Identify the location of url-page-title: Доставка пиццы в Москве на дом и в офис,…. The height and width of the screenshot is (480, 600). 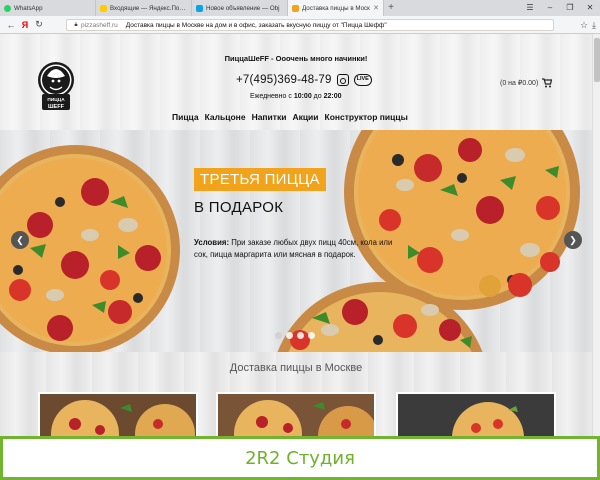
(256, 25).